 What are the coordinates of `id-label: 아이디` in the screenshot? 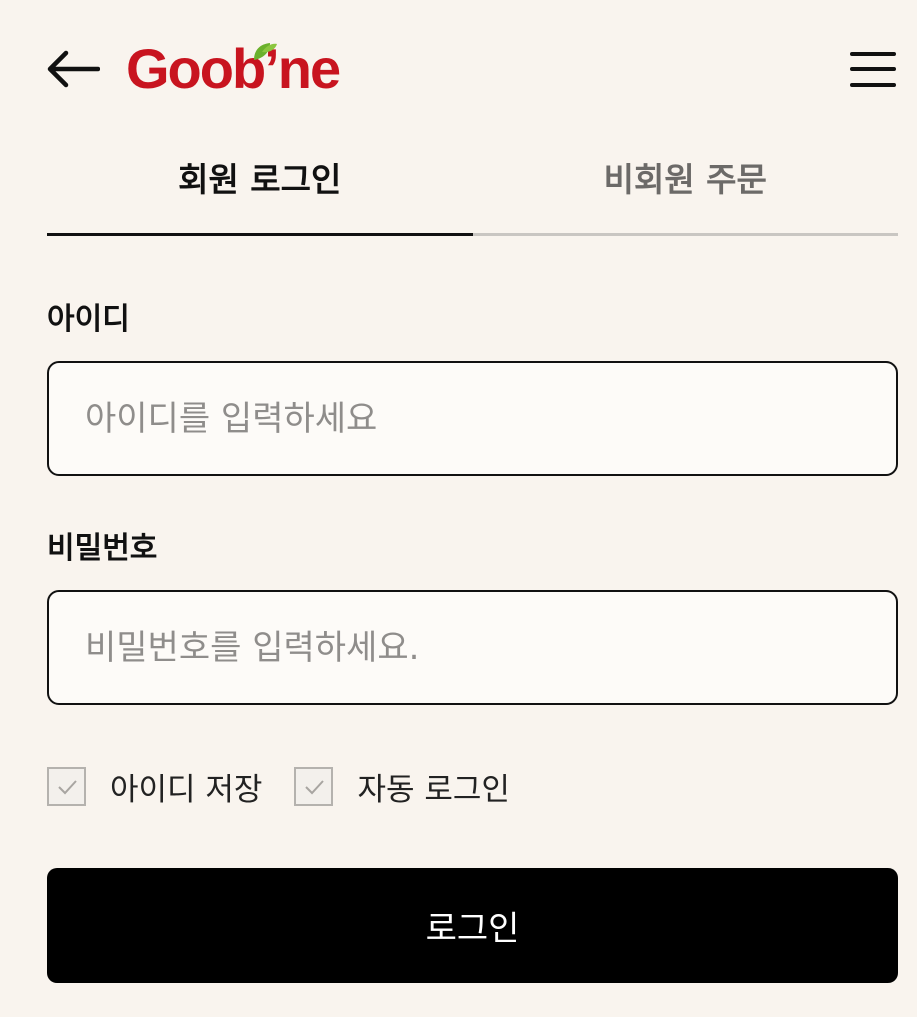 It's located at (88, 319).